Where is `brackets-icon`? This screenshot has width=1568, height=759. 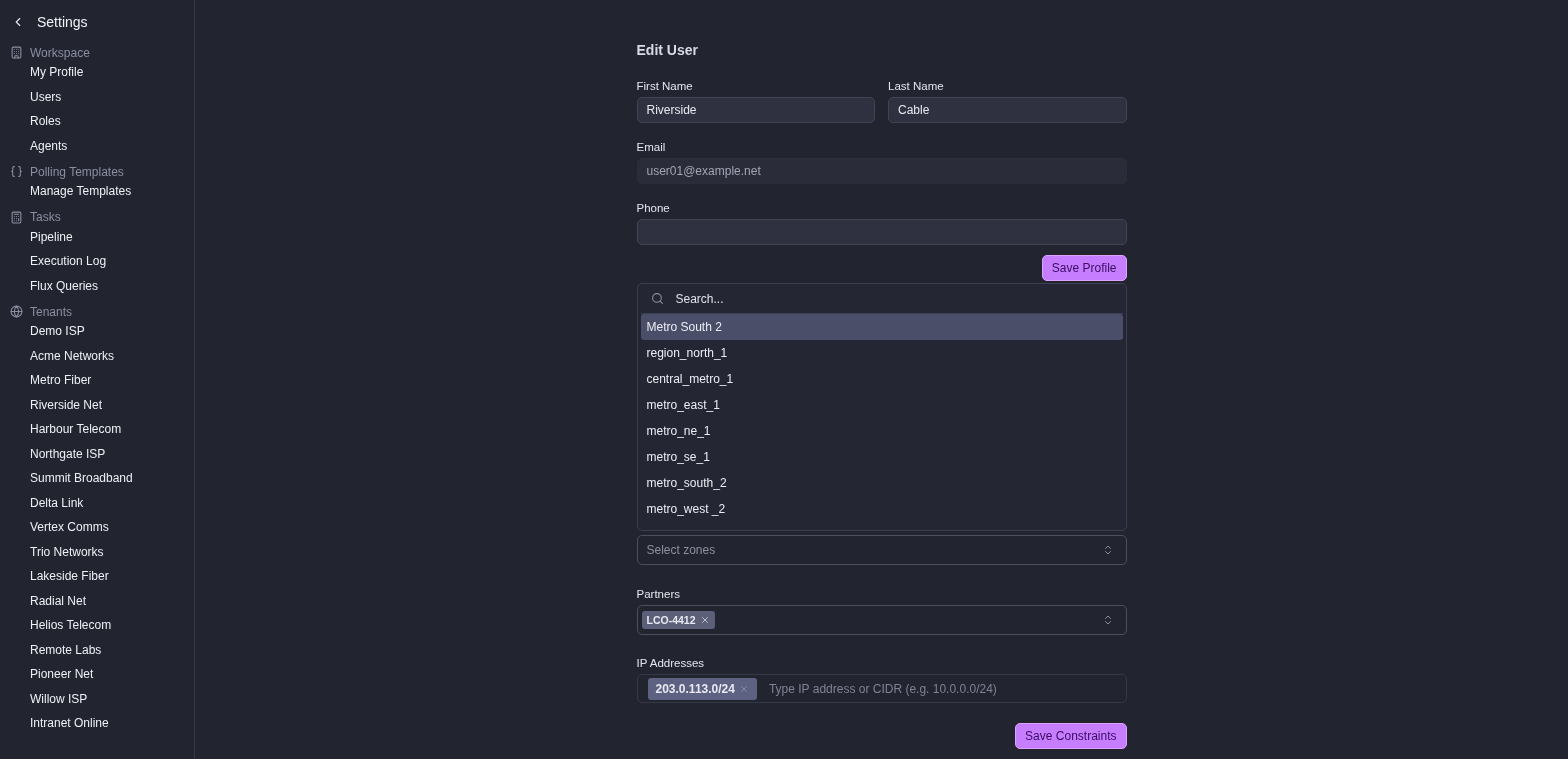
brackets-icon is located at coordinates (16, 171).